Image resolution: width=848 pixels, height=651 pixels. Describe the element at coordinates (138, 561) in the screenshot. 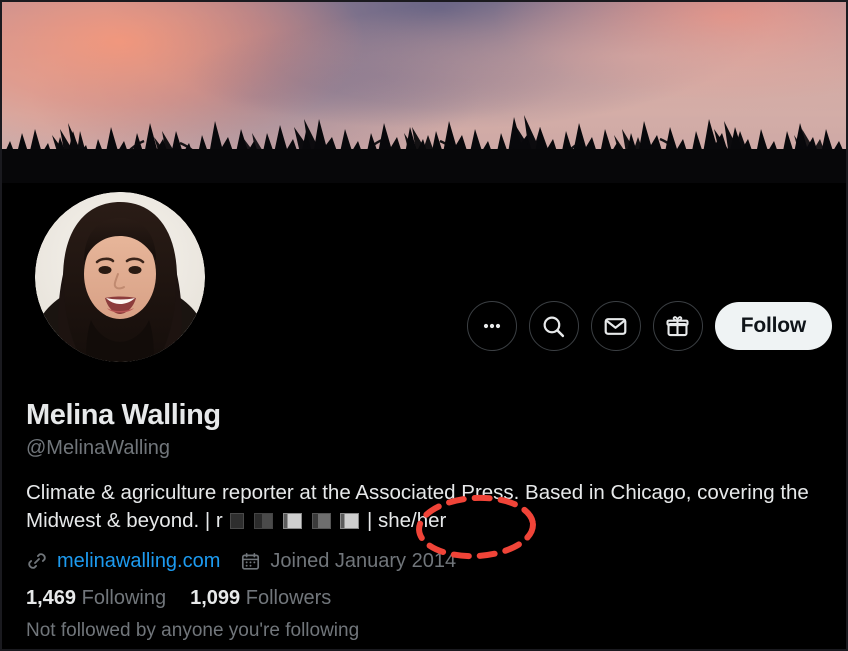

I see `website-link: melinawalling.com` at that location.